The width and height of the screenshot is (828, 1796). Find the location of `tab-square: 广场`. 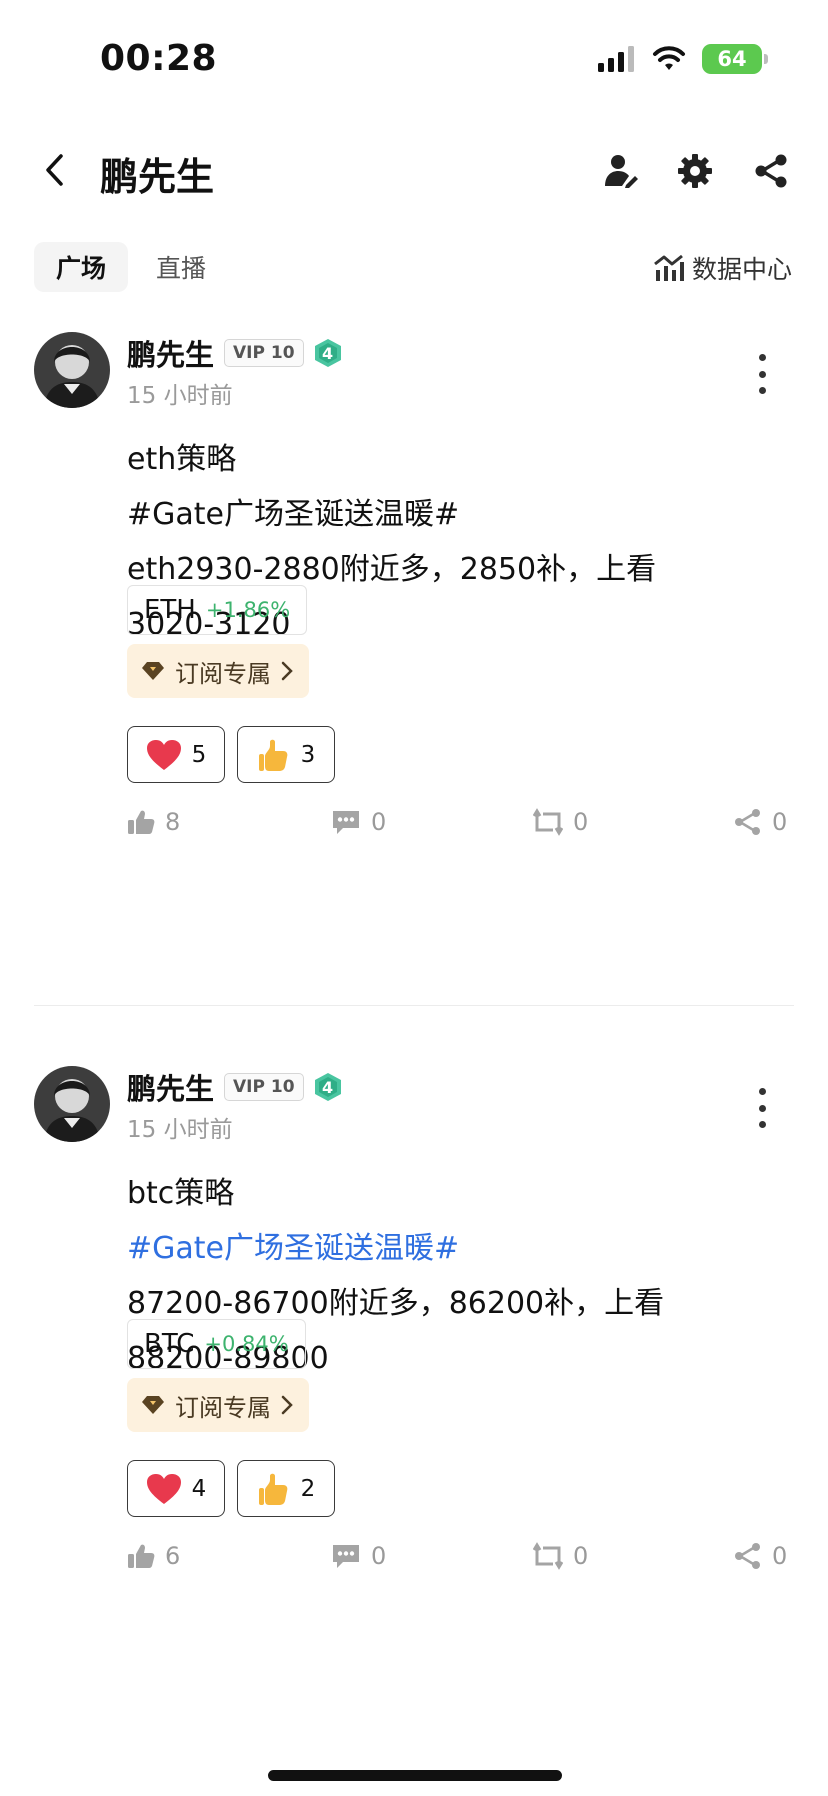

tab-square: 广场 is located at coordinates (81, 267).